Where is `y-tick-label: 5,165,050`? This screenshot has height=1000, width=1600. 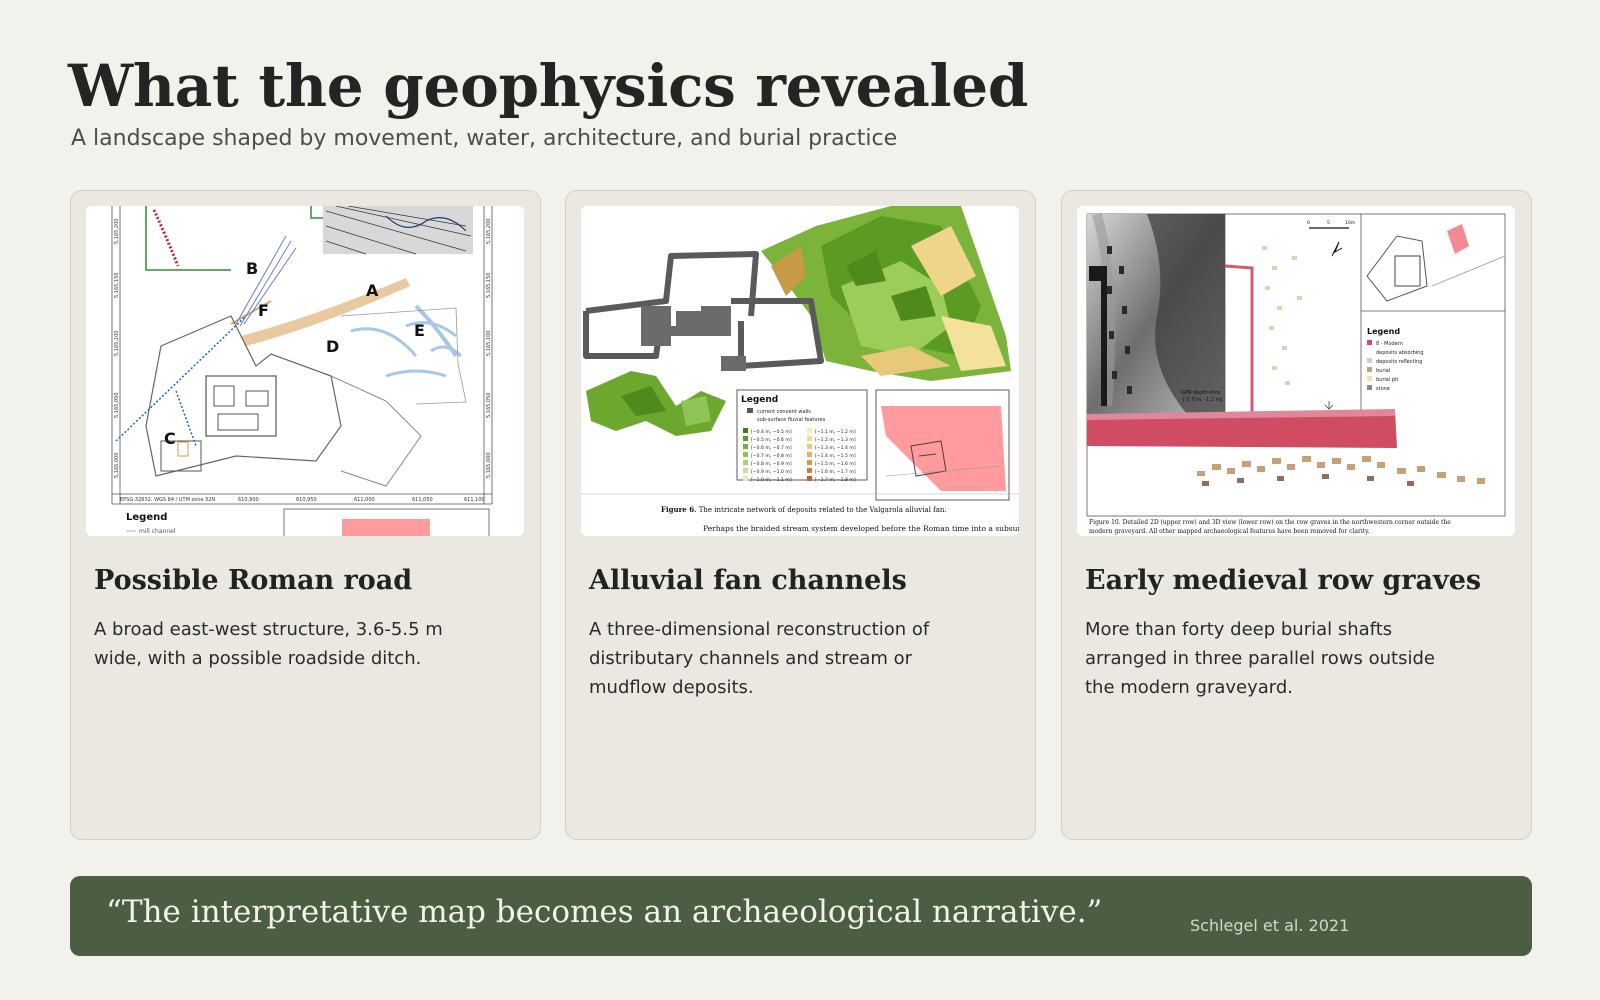 y-tick-label: 5,165,050 is located at coordinates (117, 405).